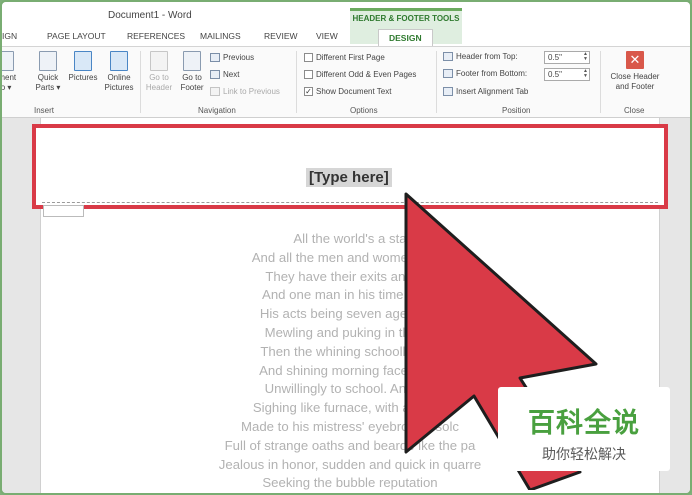  What do you see at coordinates (239, 57) in the screenshot?
I see `previous-label: Previous` at bounding box center [239, 57].